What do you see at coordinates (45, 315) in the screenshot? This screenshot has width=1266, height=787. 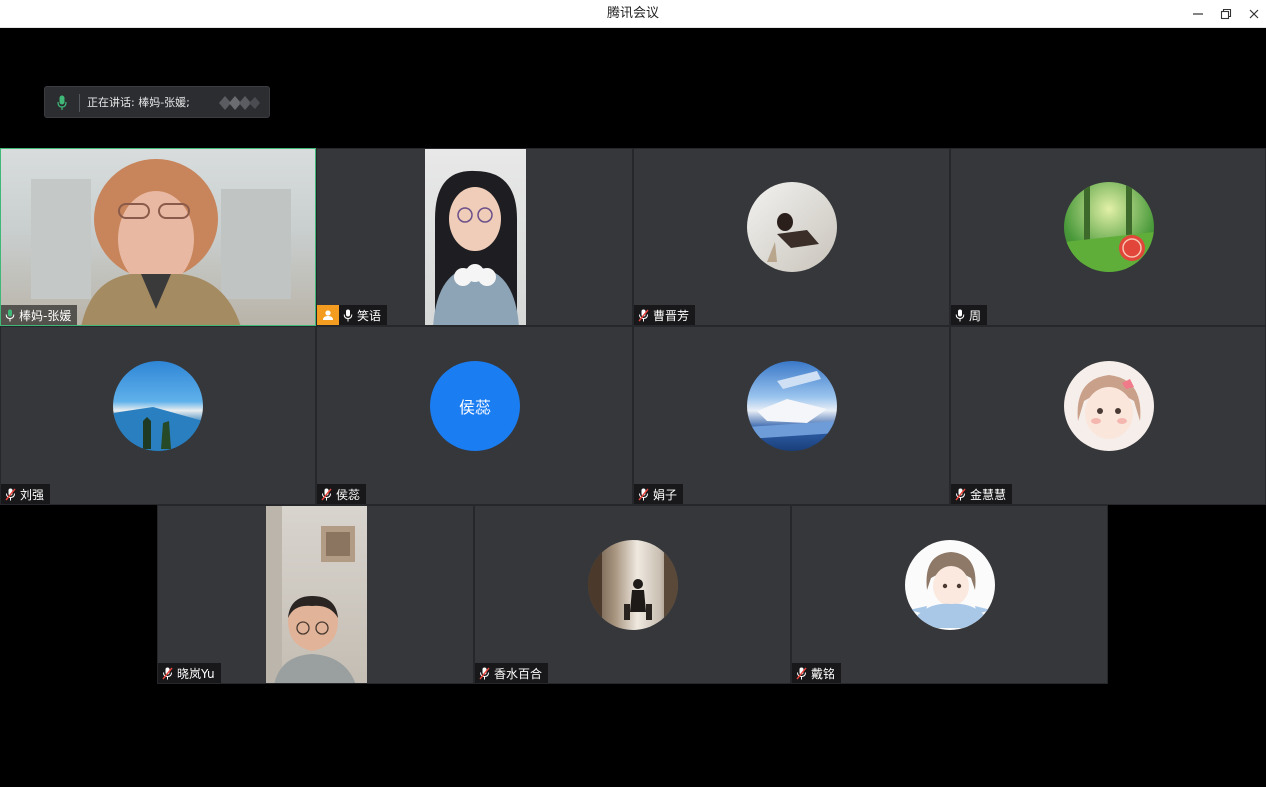 I see `participant-name: 棒妈-张媛` at bounding box center [45, 315].